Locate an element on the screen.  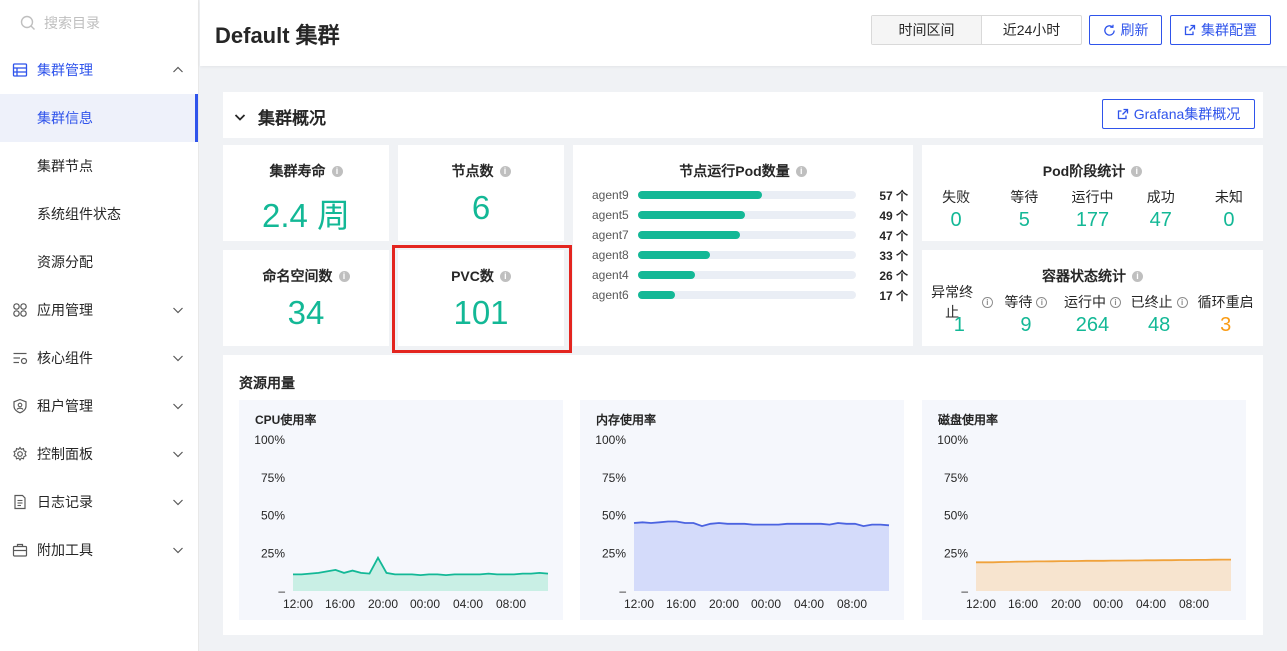
pod-count-label: 49 个 is located at coordinates (893, 215).